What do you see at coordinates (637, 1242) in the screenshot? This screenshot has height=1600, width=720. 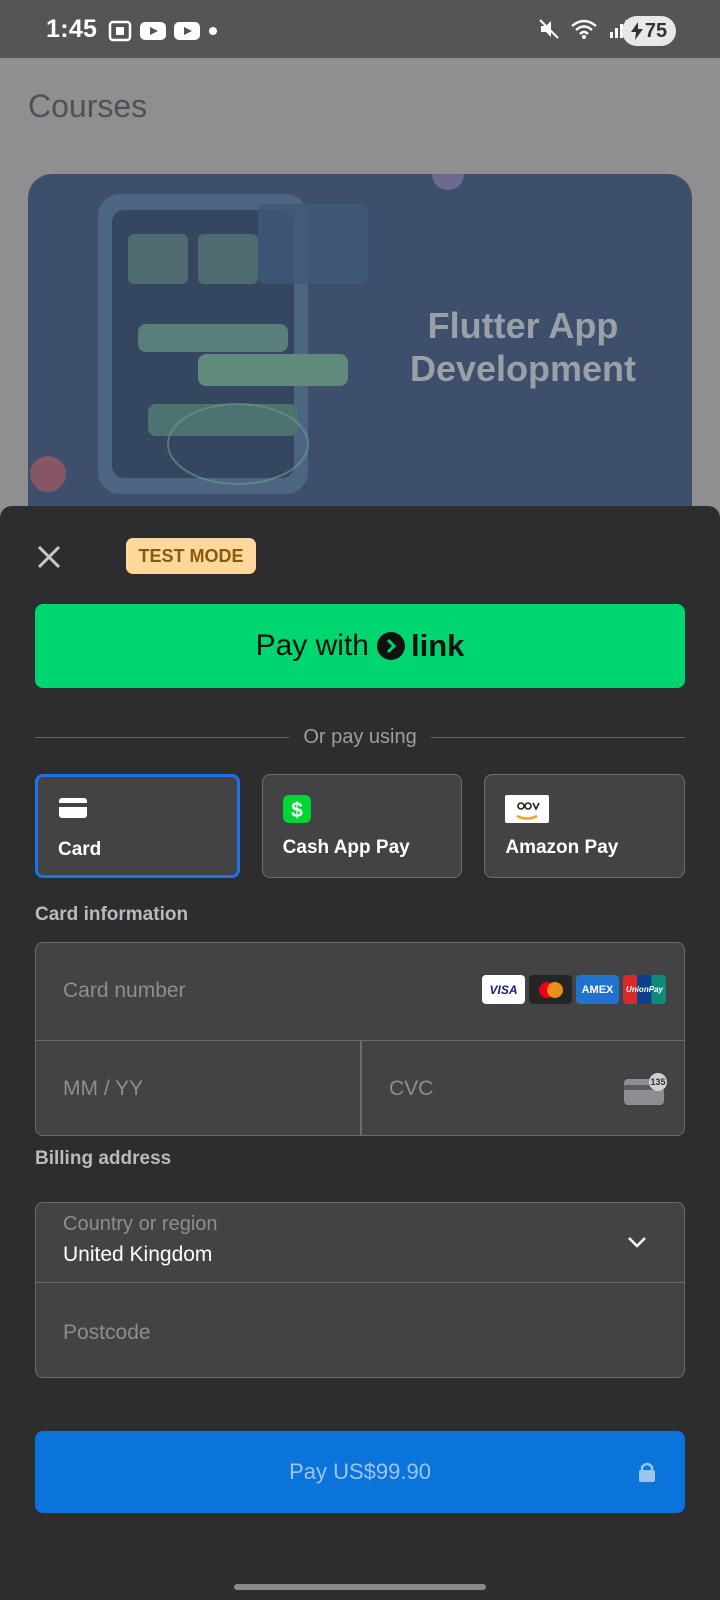 I see `chevron-down-icon` at bounding box center [637, 1242].